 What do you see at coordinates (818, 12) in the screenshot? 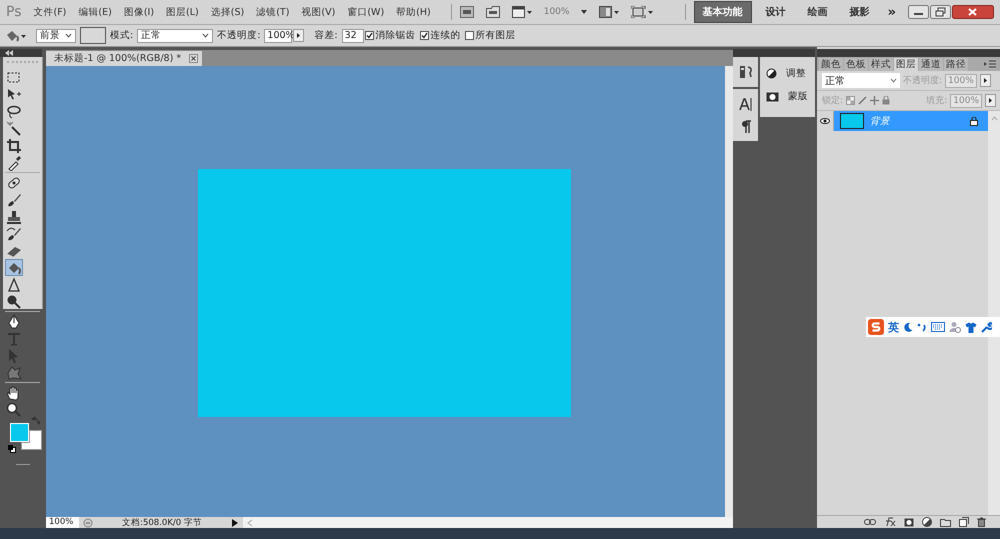
I see `workspace-tab: 绘画` at bounding box center [818, 12].